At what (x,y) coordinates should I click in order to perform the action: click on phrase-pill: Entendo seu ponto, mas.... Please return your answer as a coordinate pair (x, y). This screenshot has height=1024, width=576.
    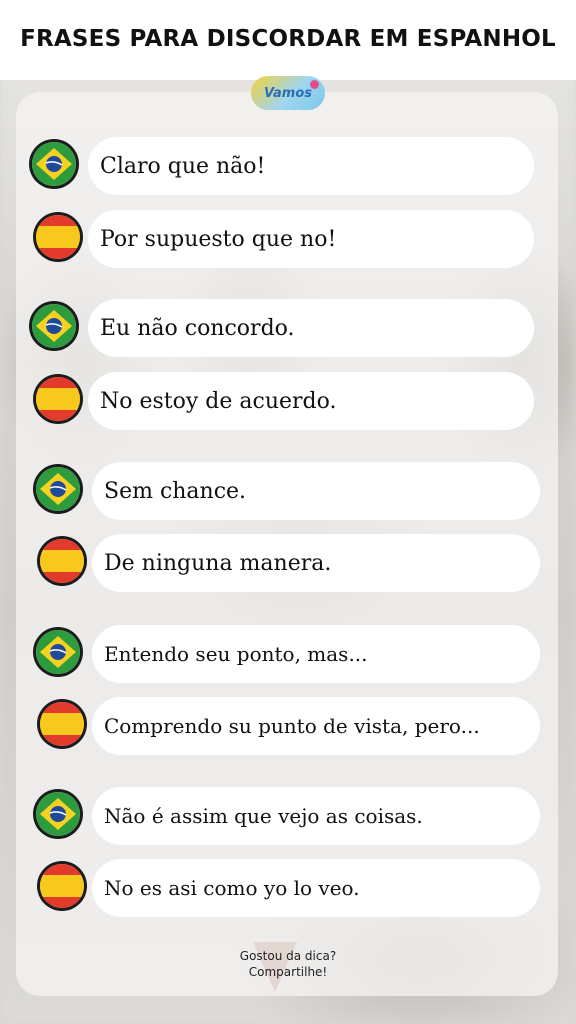
    Looking at the image, I should click on (316, 654).